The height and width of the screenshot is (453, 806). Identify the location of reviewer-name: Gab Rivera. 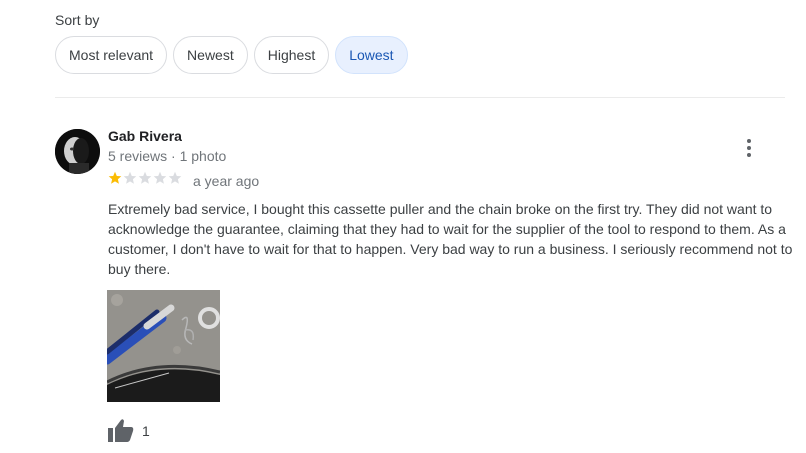
(145, 136).